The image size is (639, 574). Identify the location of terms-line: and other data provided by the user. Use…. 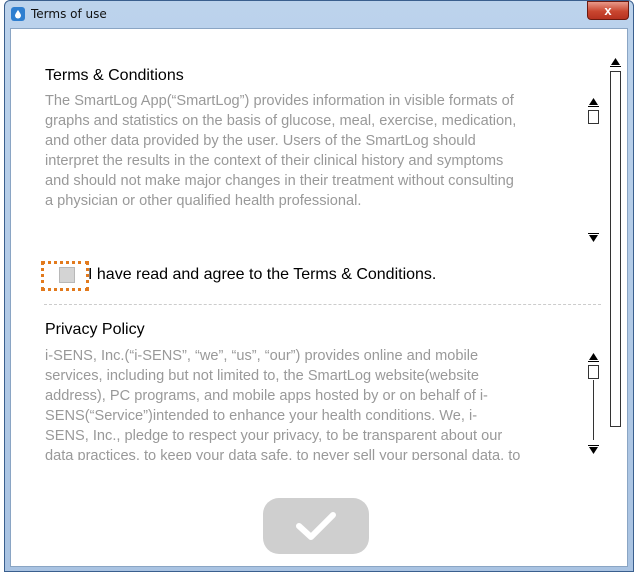
(260, 141).